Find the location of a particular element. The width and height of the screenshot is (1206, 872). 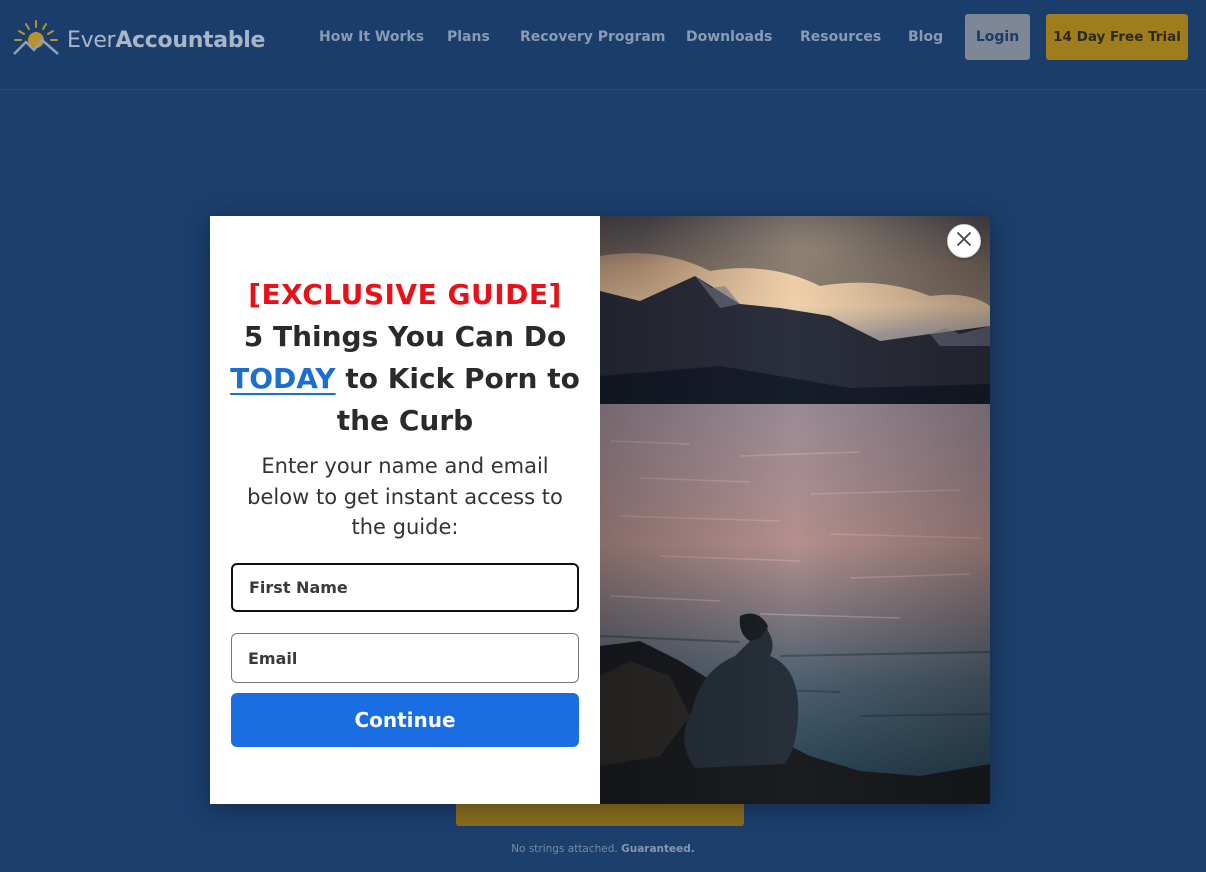

guarantee-note: No strings attached. Guaranteed. is located at coordinates (603, 849).